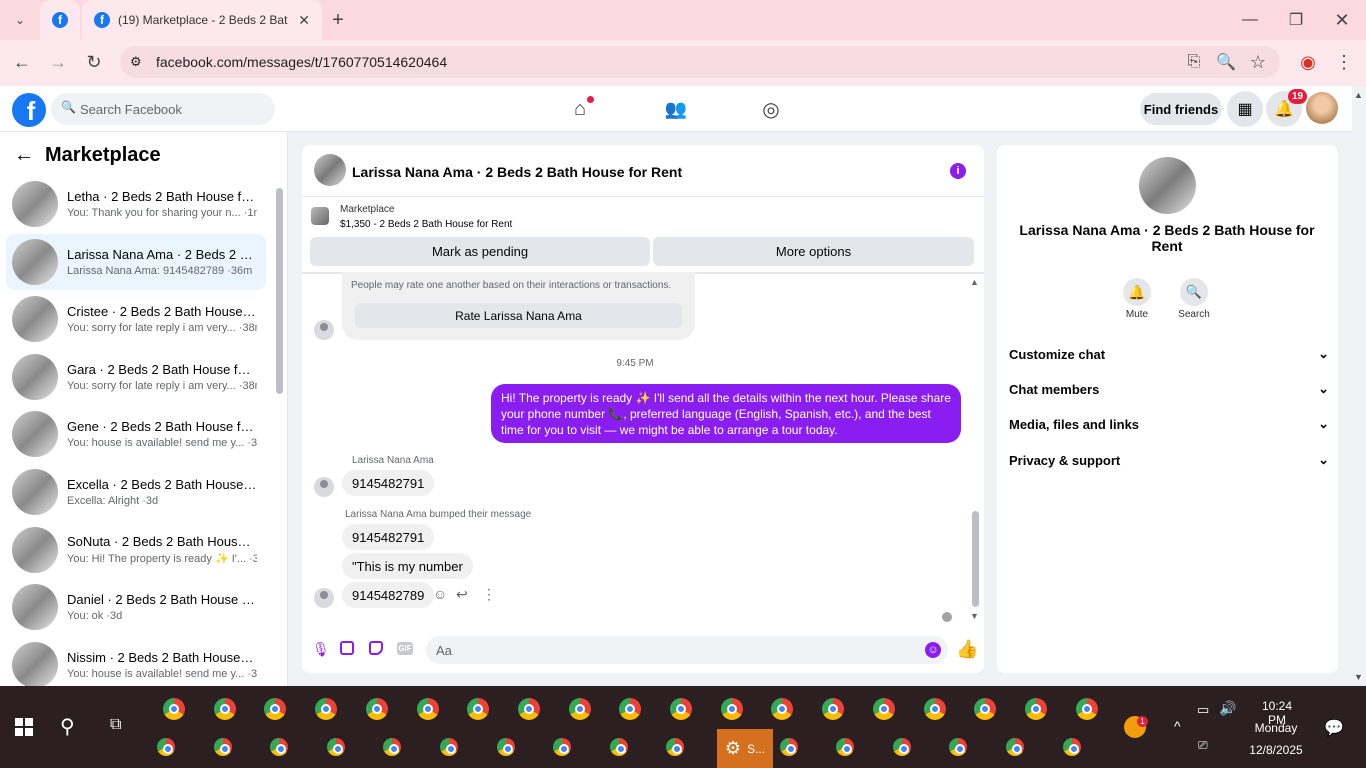  I want to click on mute-button: 🔔, so click(1137, 292).